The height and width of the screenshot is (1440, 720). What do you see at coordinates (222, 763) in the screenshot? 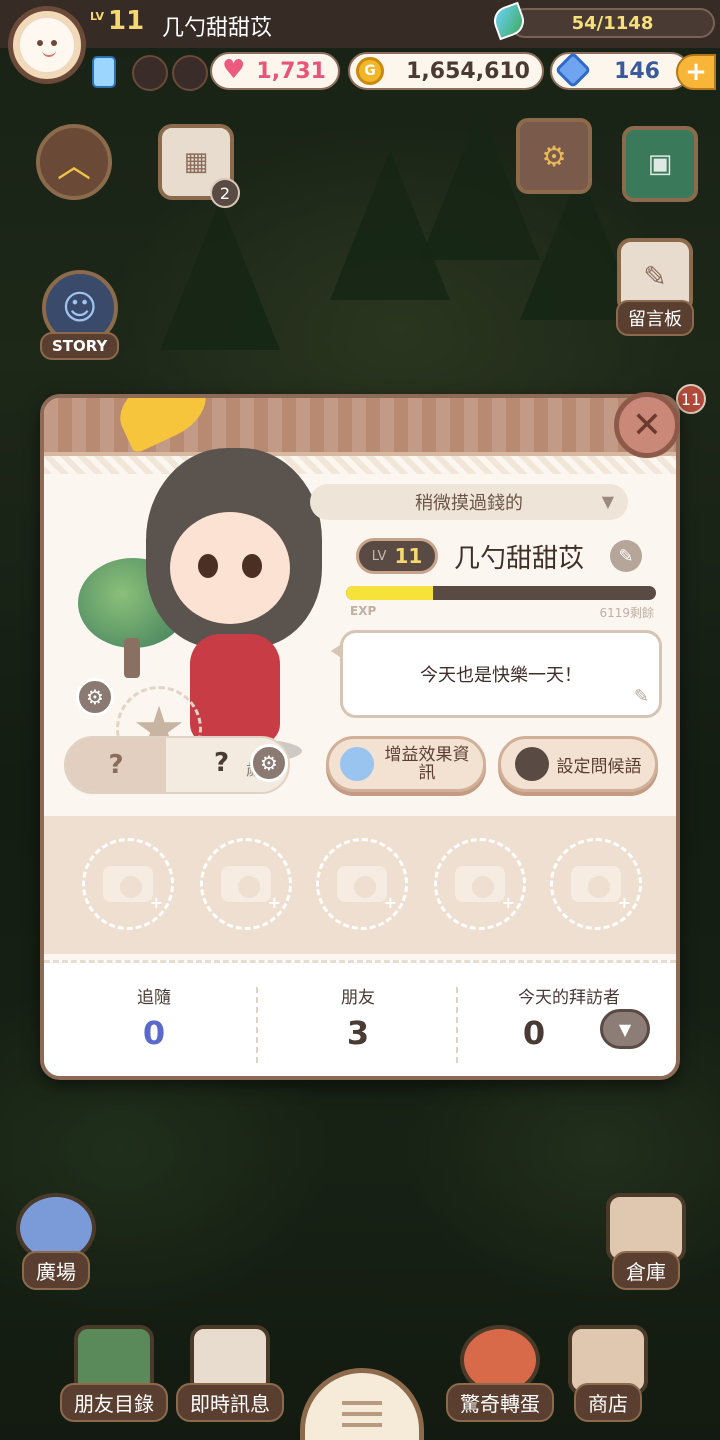
I see `age-value: ?` at bounding box center [222, 763].